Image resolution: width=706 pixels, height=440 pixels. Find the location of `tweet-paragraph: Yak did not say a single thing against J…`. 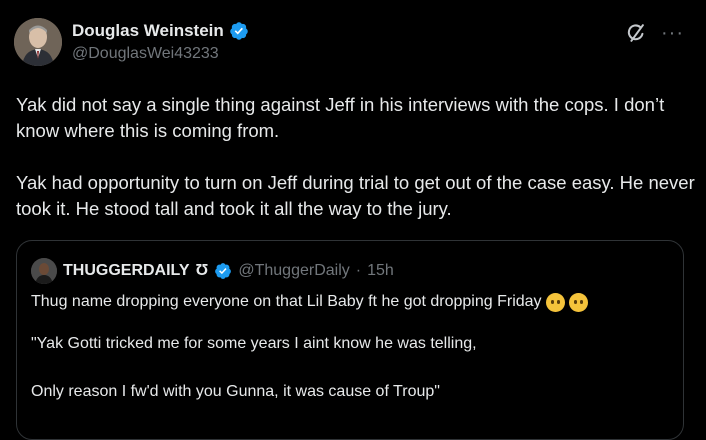

tweet-paragraph: Yak did not say a single thing against J… is located at coordinates (340, 117).